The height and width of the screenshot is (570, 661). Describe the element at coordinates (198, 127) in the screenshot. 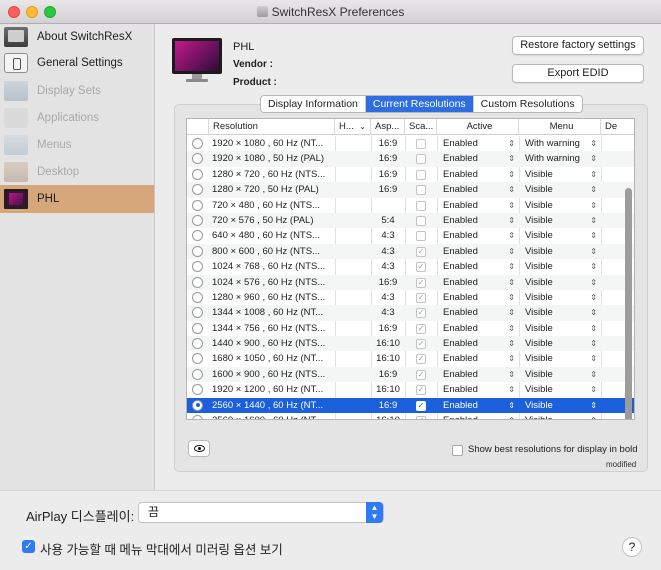

I see `column-header-select` at that location.